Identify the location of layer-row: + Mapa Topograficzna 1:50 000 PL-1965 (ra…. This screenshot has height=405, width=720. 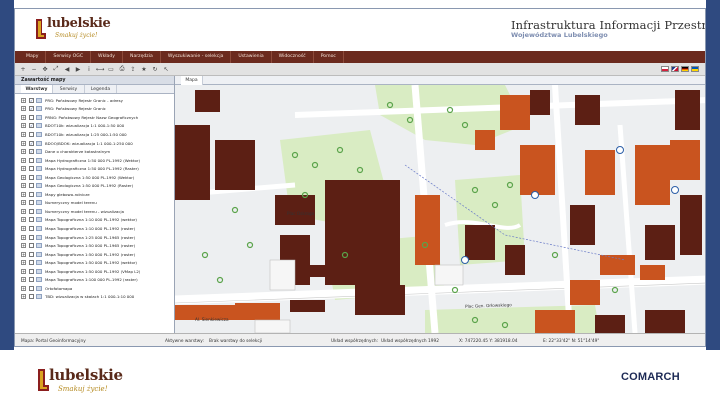
(94, 245).